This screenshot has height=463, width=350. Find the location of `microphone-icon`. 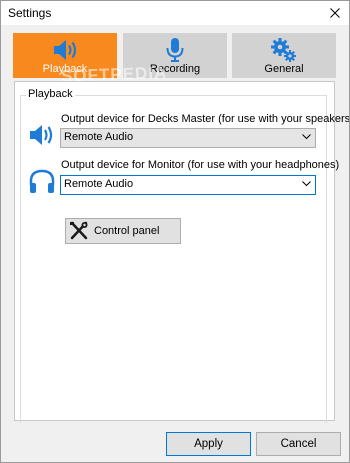

microphone-icon is located at coordinates (175, 50).